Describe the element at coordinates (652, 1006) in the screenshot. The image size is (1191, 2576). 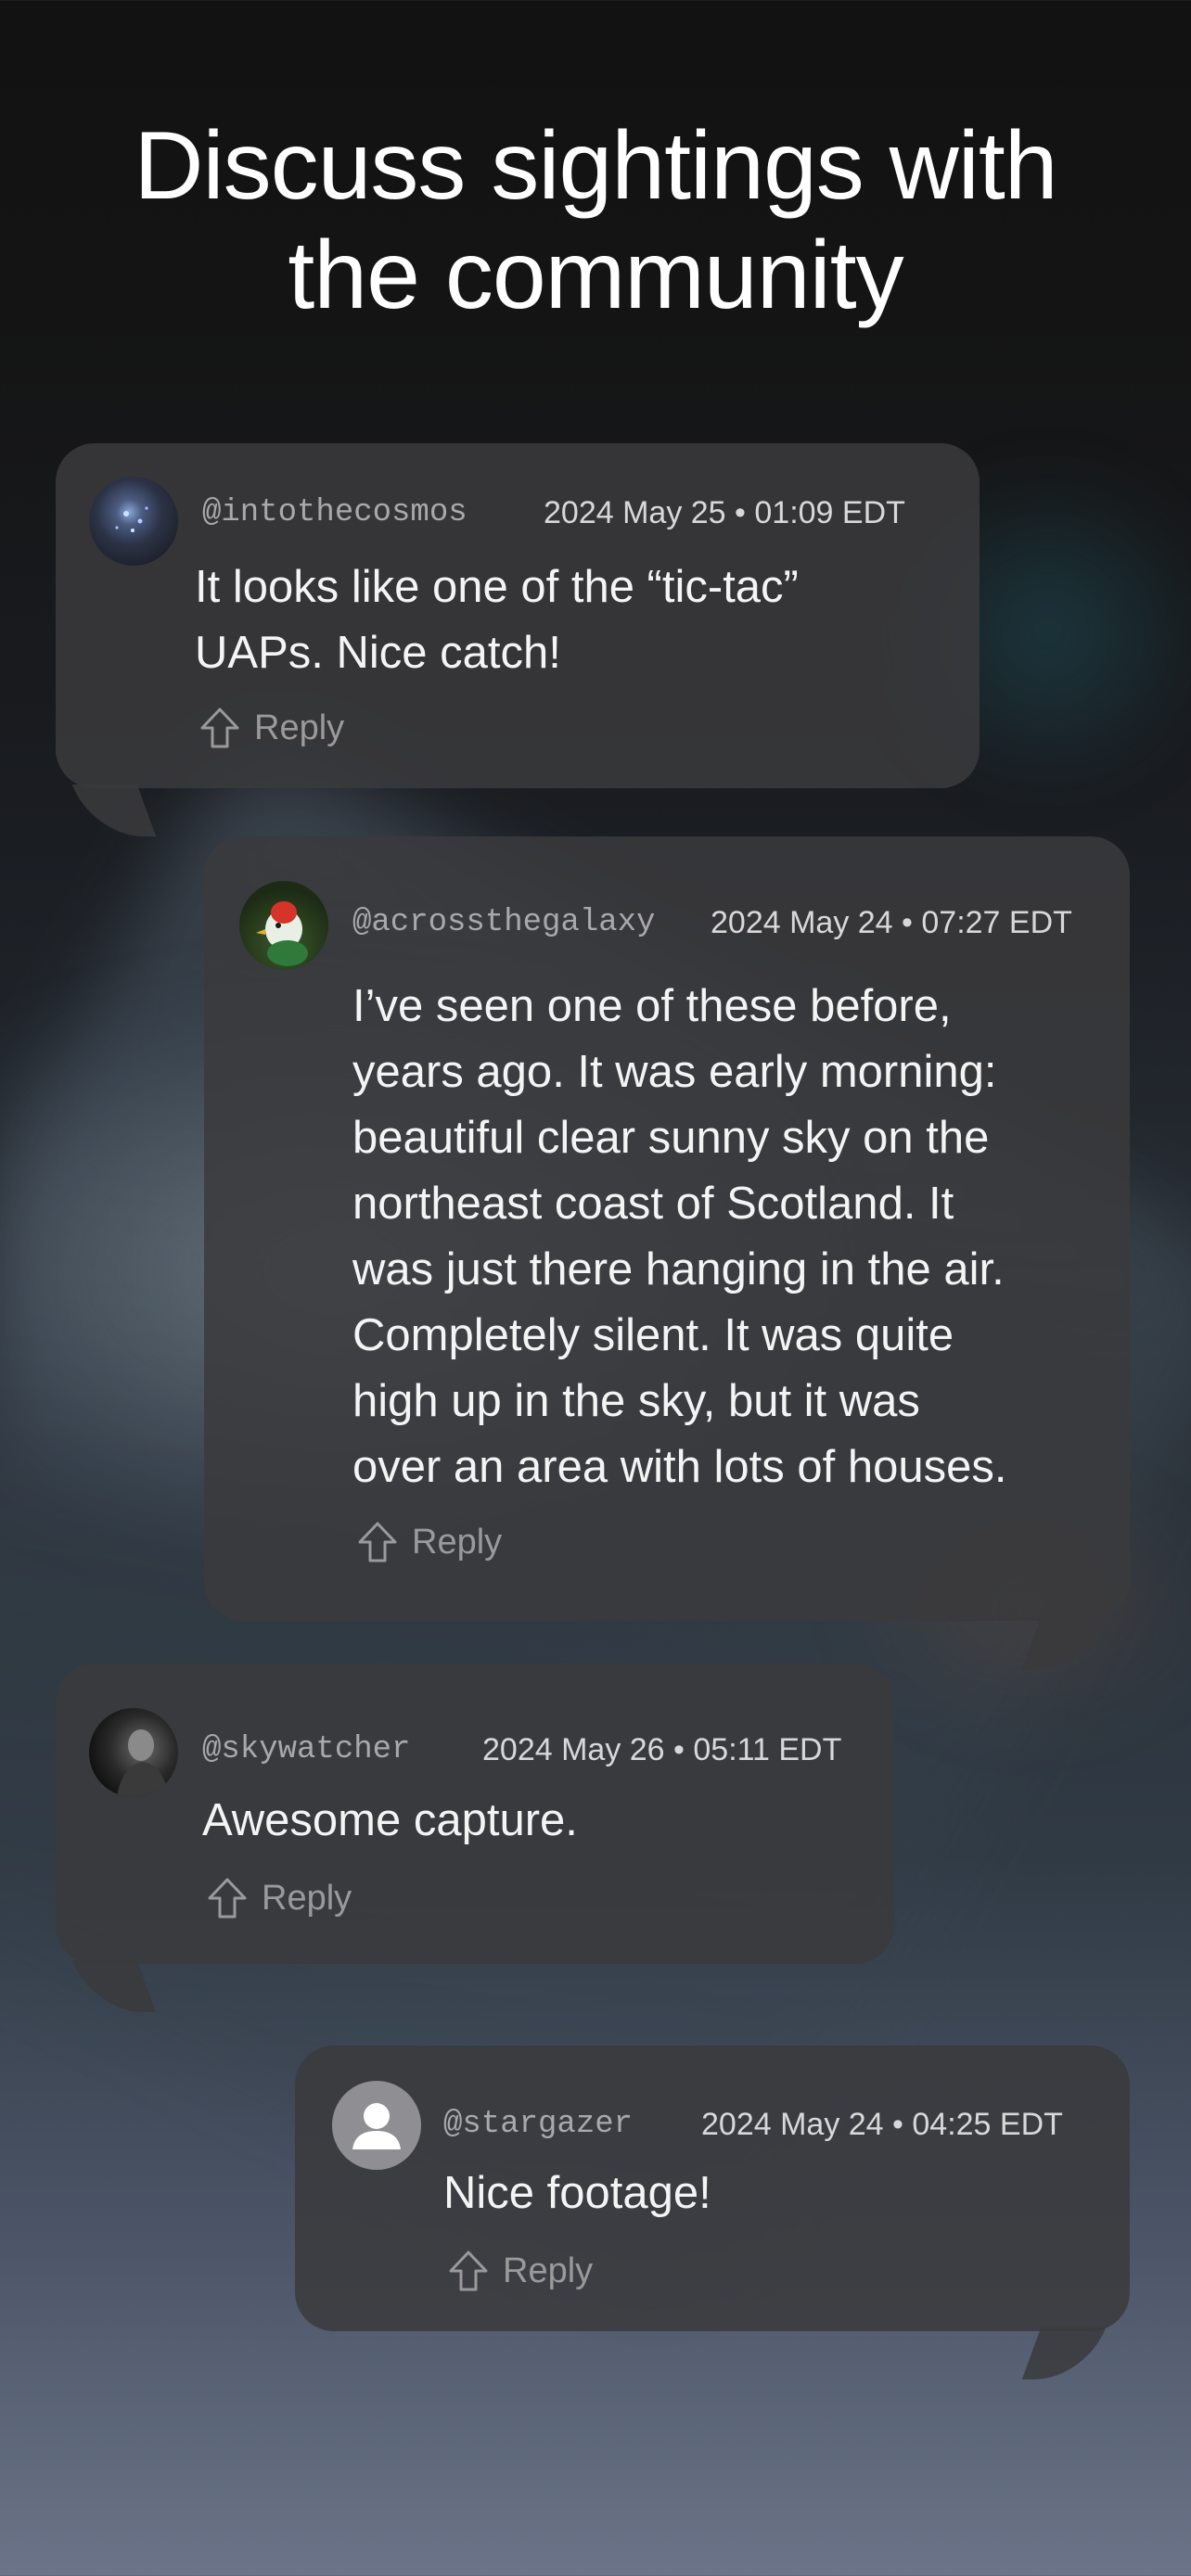
I see `comment-text-line: I’ve seen one of these before,` at that location.